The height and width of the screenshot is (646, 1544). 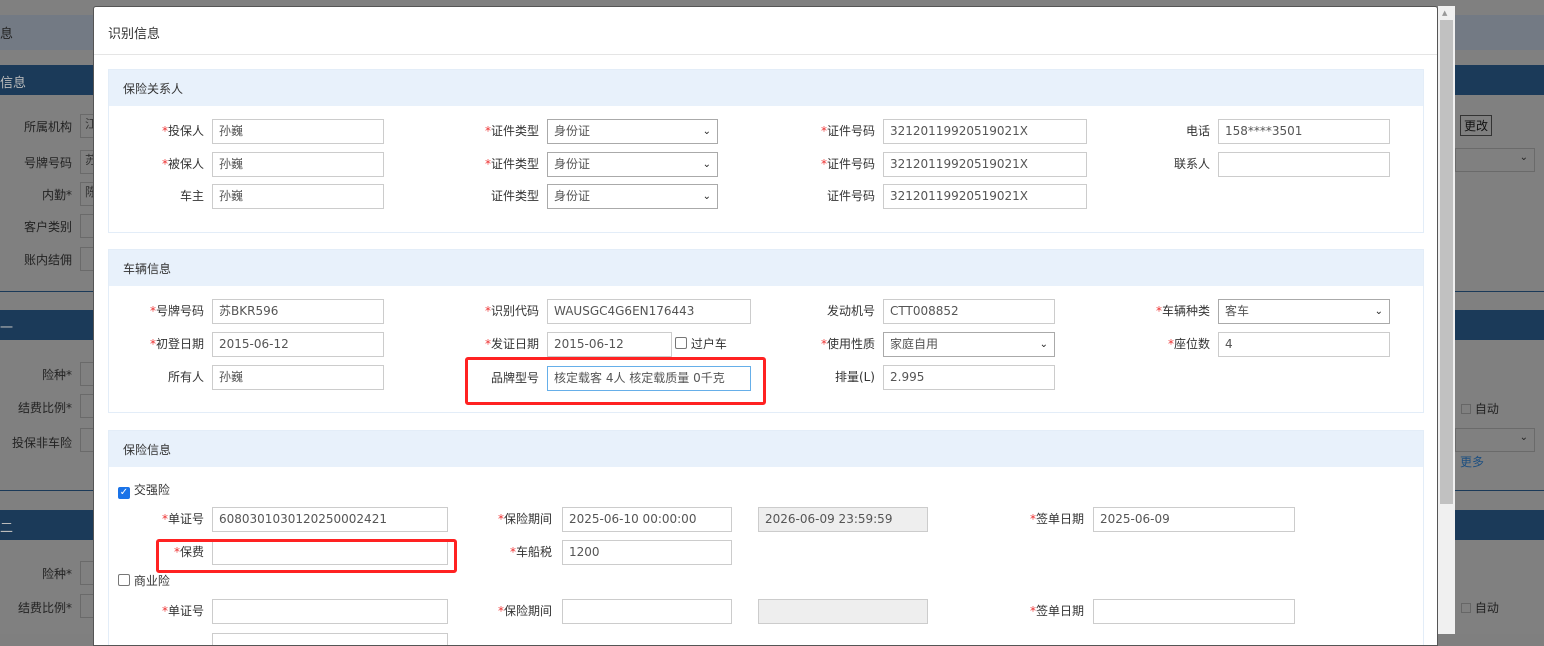 What do you see at coordinates (969, 344) in the screenshot?
I see `usage-select: 家庭自用 ⌄` at bounding box center [969, 344].